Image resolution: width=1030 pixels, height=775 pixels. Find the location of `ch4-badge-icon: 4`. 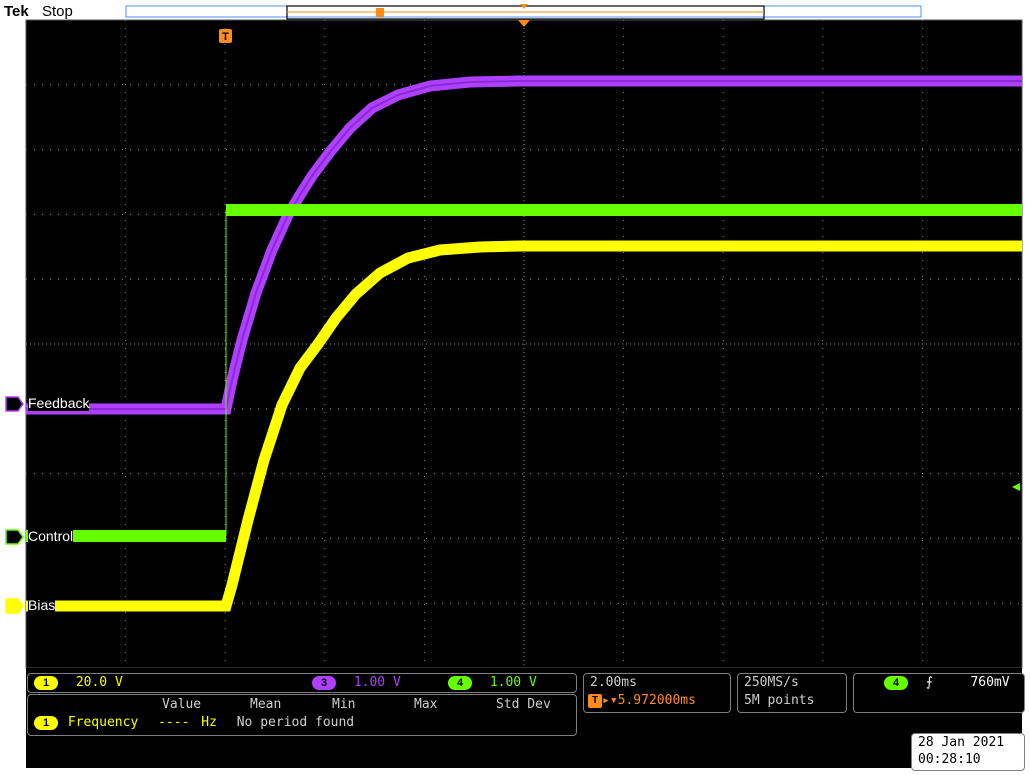

ch4-badge-icon: 4 is located at coordinates (460, 682).